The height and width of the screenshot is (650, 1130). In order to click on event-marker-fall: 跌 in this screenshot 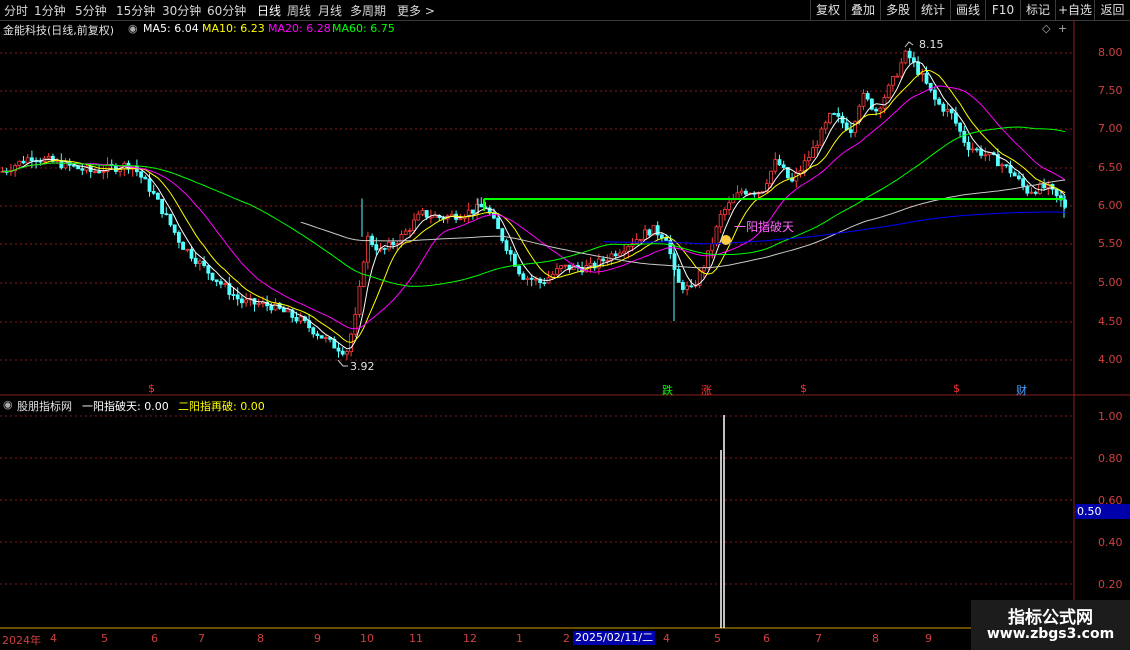, I will do `click(667, 390)`.